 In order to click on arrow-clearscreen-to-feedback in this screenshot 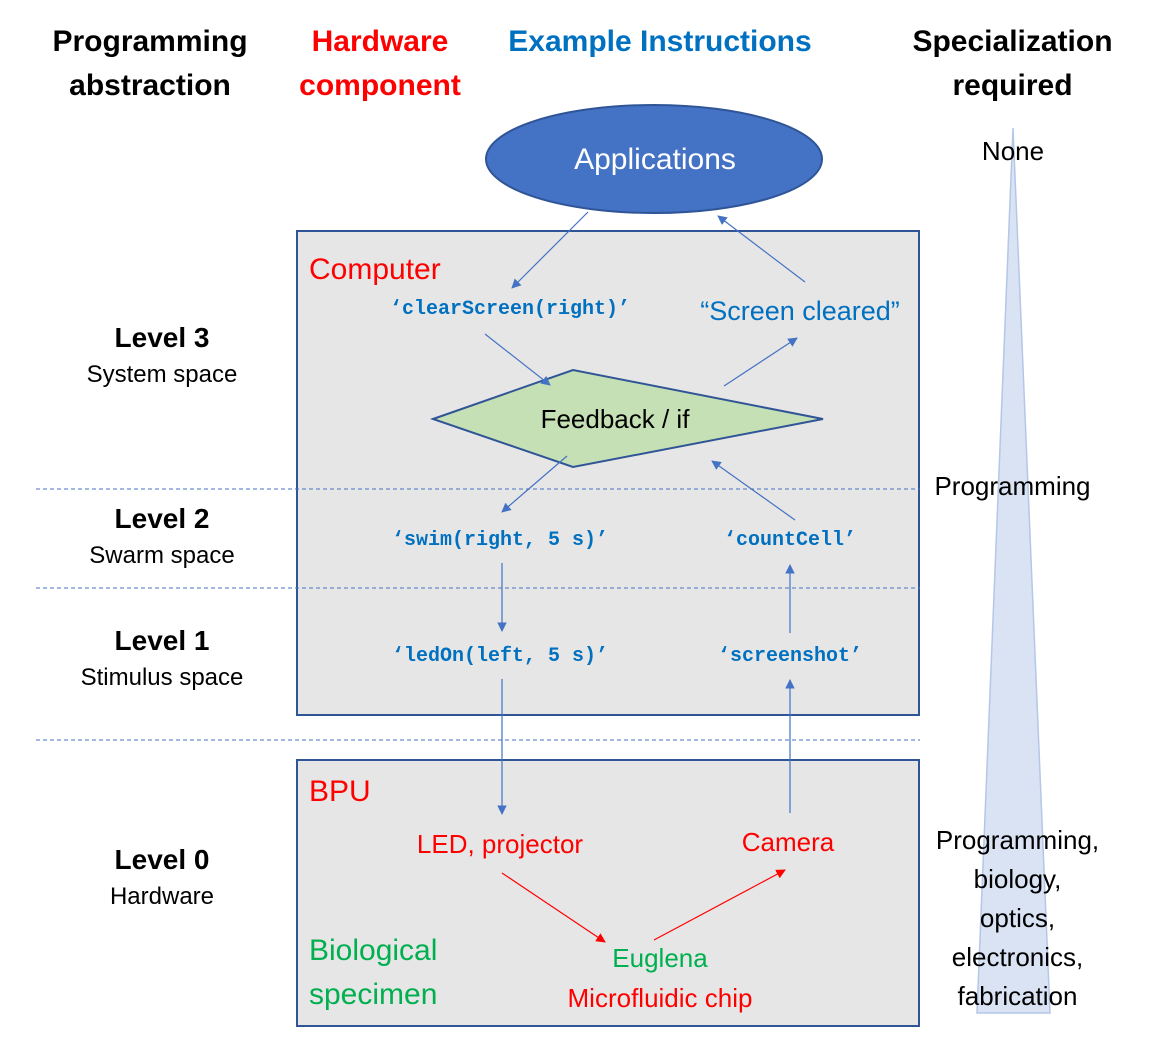, I will do `click(517, 359)`.